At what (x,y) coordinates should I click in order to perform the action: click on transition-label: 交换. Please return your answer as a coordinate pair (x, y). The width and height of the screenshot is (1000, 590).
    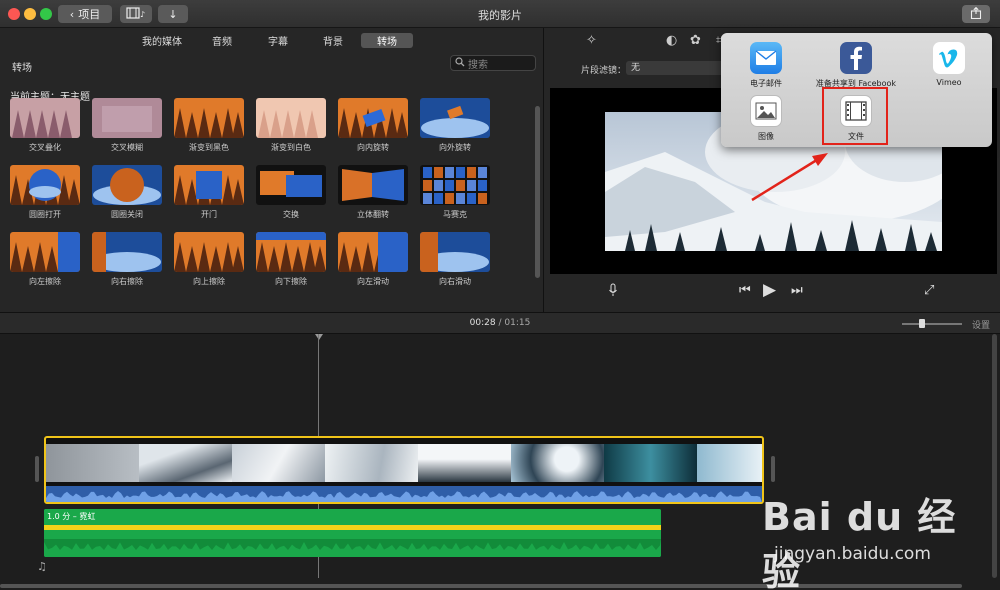
    Looking at the image, I should click on (291, 214).